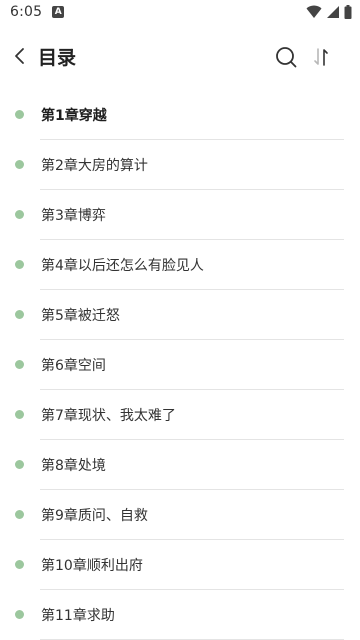 The height and width of the screenshot is (640, 360). What do you see at coordinates (180, 615) in the screenshot?
I see `chapter-list-item: 第11章求助` at bounding box center [180, 615].